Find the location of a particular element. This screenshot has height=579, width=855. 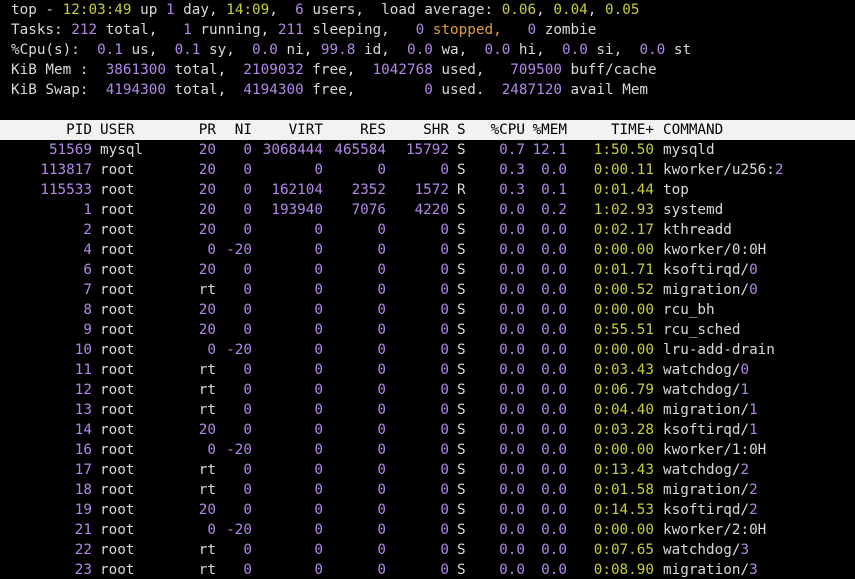

swap-used: 0 is located at coordinates (428, 90).